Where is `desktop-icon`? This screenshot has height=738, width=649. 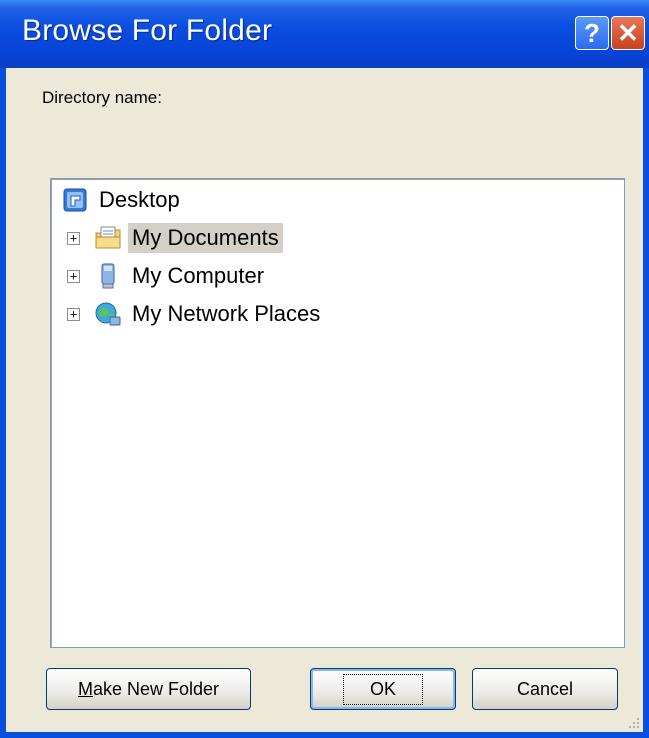
desktop-icon is located at coordinates (75, 200).